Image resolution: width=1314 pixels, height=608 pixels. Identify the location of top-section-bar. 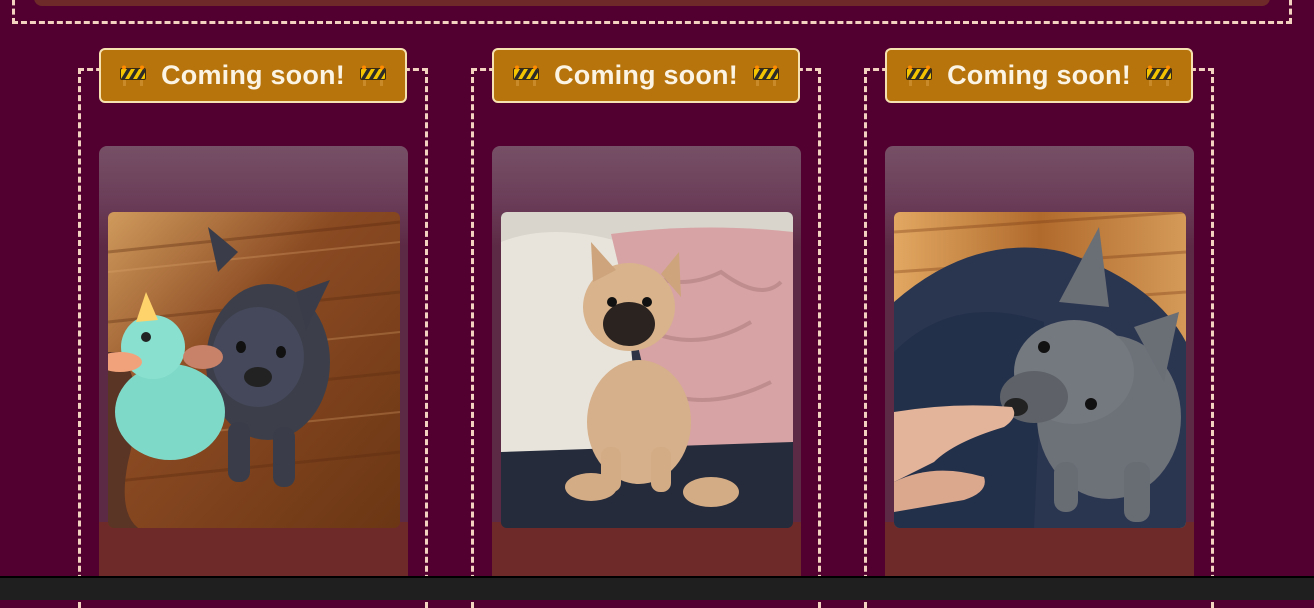
(652, 3).